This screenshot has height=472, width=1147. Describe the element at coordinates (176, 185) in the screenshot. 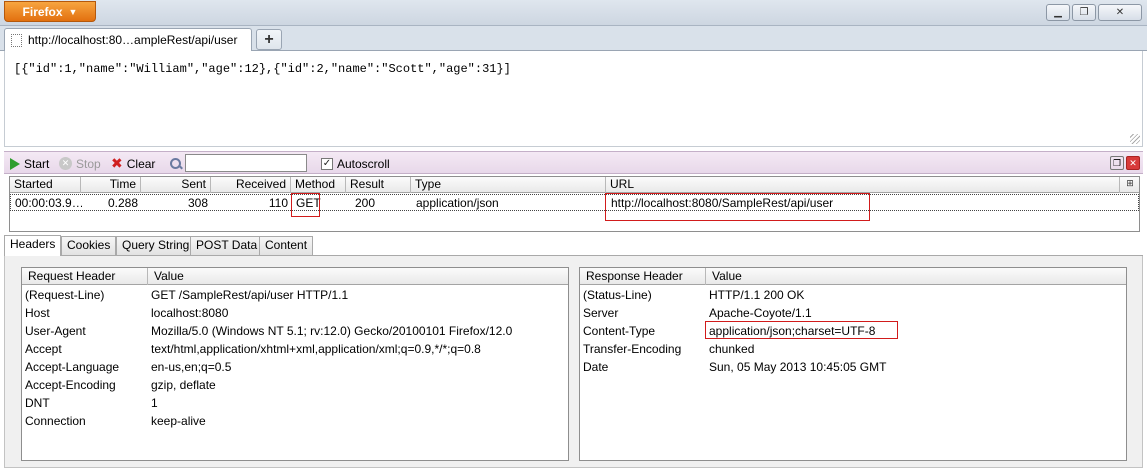

I see `col-sent: Sent` at that location.